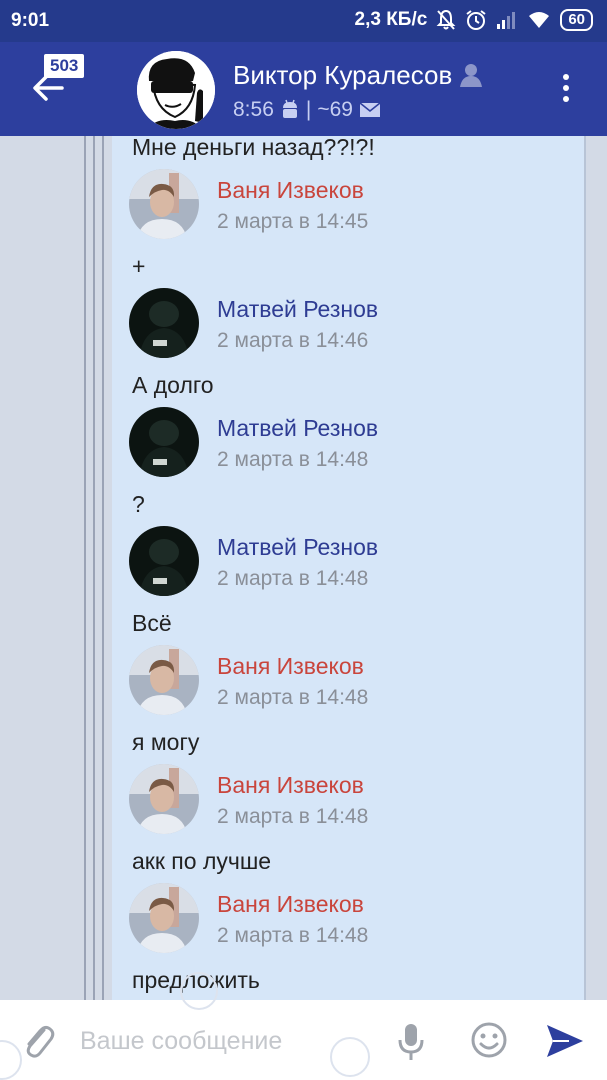  I want to click on status-icons: 2,3 КБ/с 60, so click(474, 20).